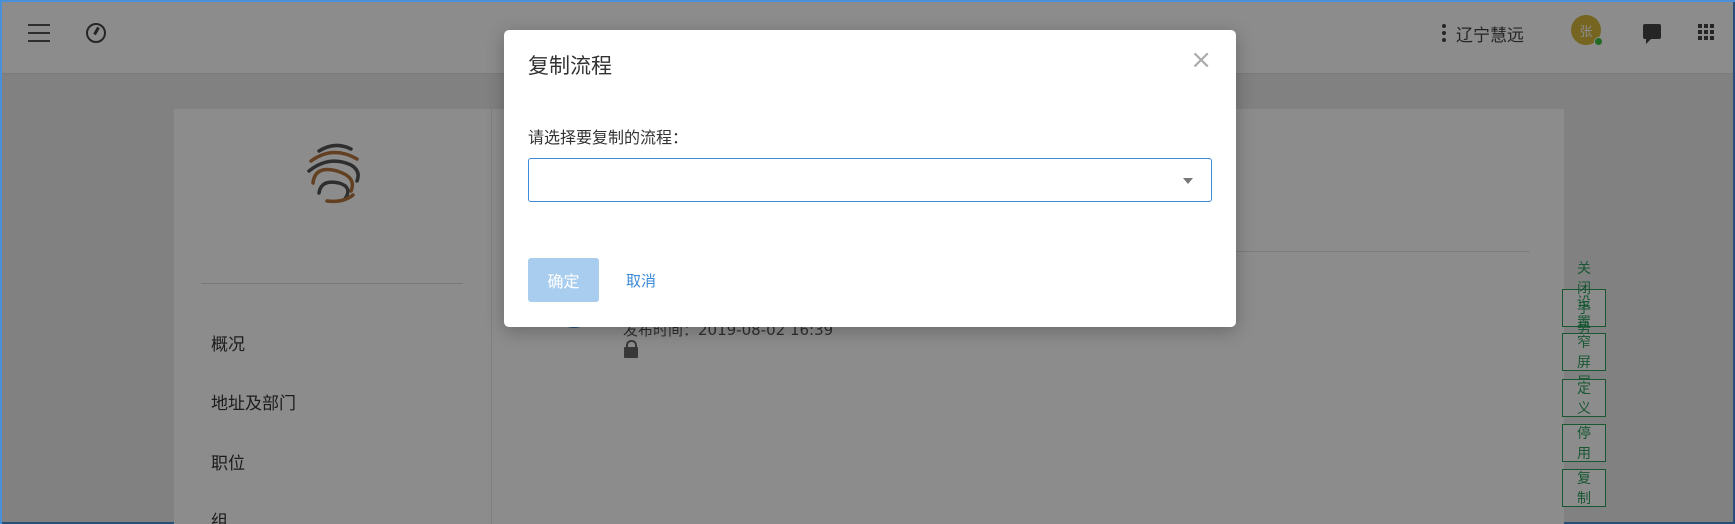 This screenshot has width=1735, height=524. I want to click on select-flow-label: 请选择要复制的流程：, so click(608, 137).